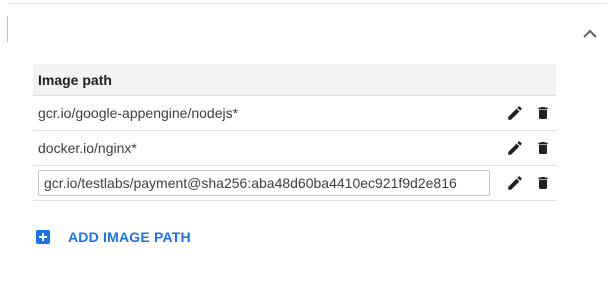 The height and width of the screenshot is (287, 609). Describe the element at coordinates (294, 148) in the screenshot. I see `table-row: docker.io/nginx*` at that location.